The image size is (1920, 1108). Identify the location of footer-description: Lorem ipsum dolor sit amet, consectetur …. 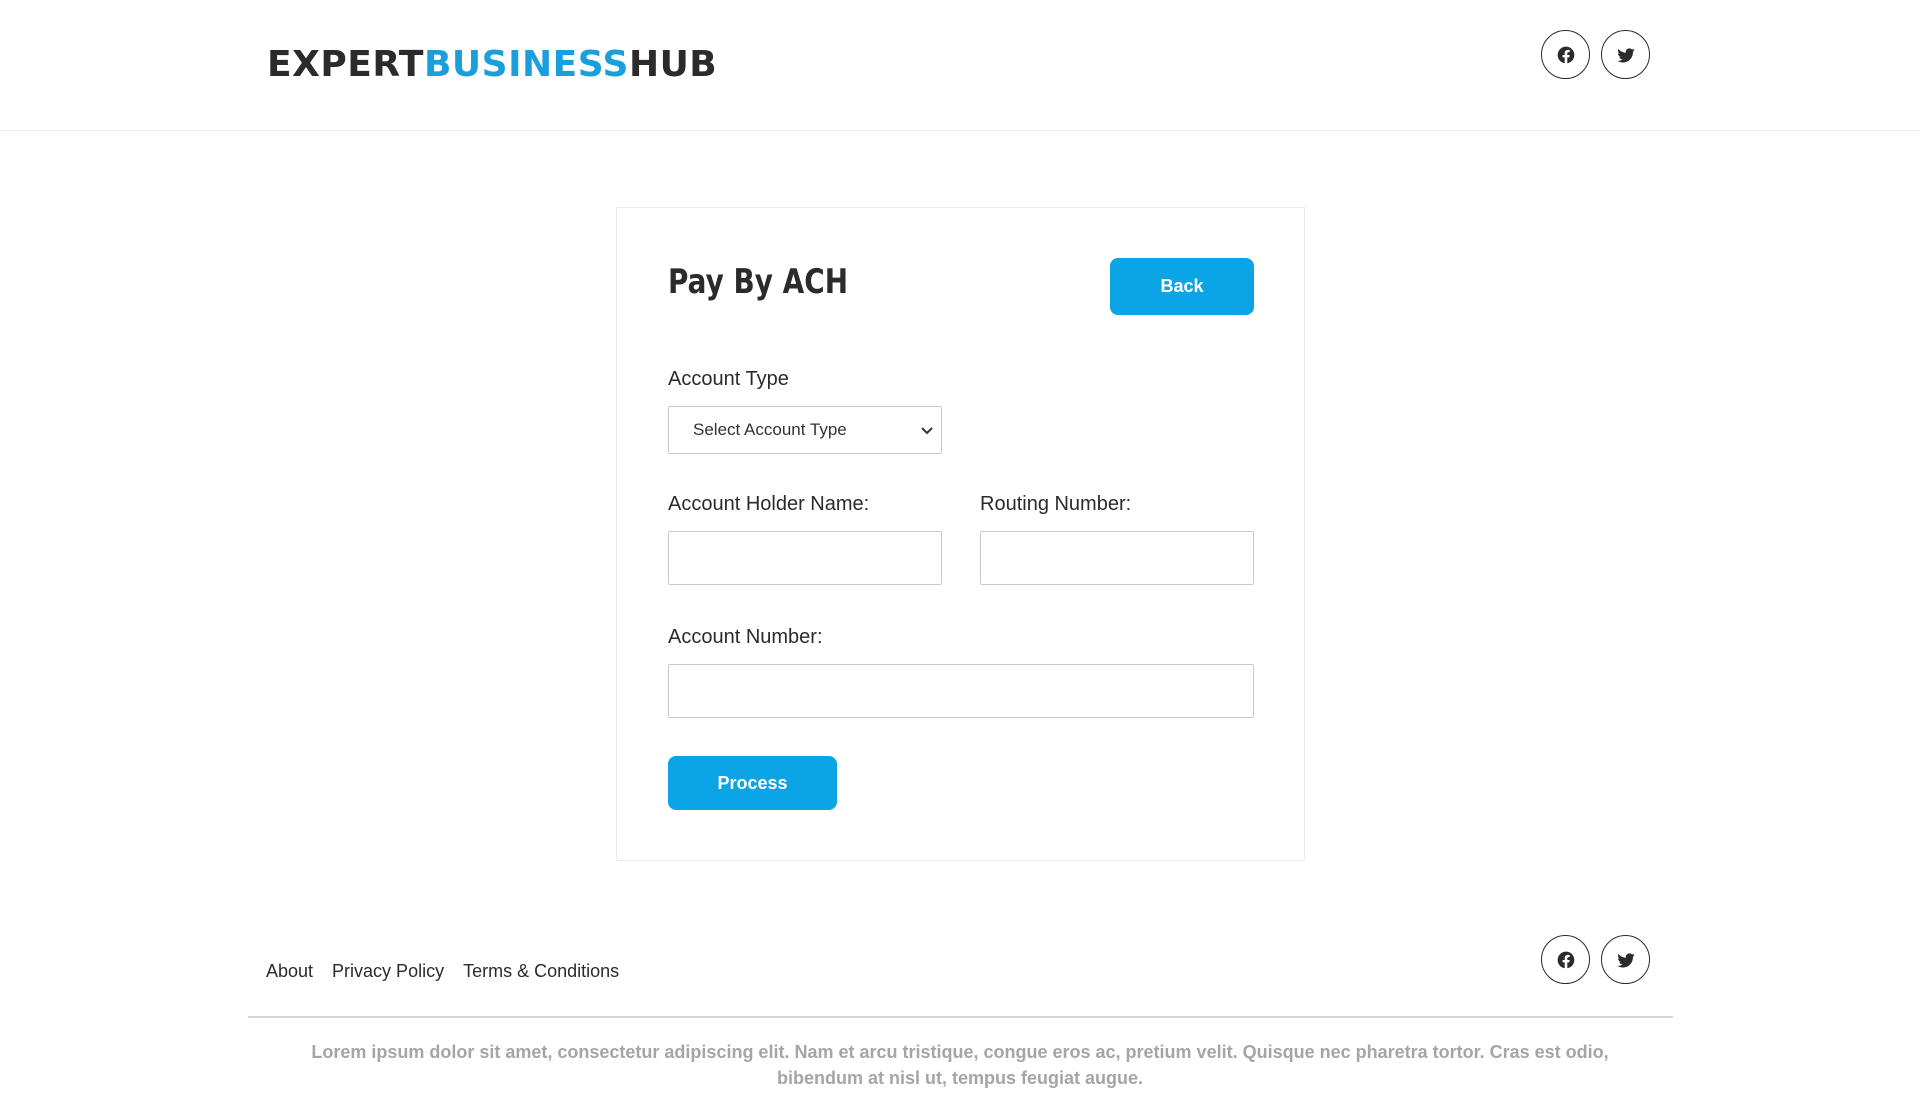
(960, 1065).